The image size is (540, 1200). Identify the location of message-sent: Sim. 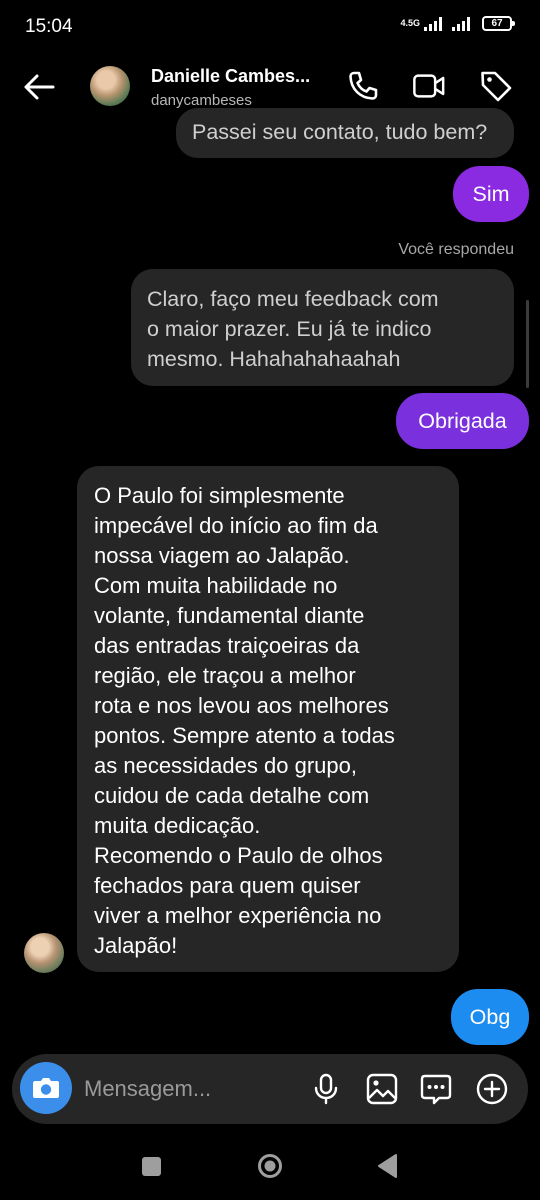
(491, 194).